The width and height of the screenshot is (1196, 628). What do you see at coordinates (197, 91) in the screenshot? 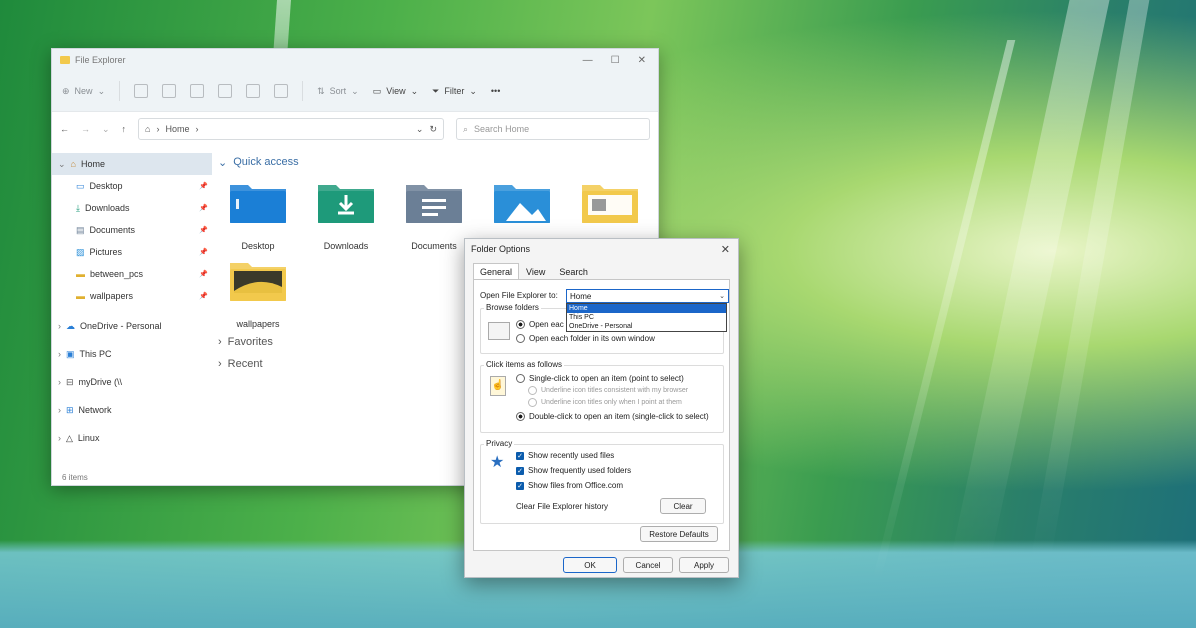
I see `paste-icon` at bounding box center [197, 91].